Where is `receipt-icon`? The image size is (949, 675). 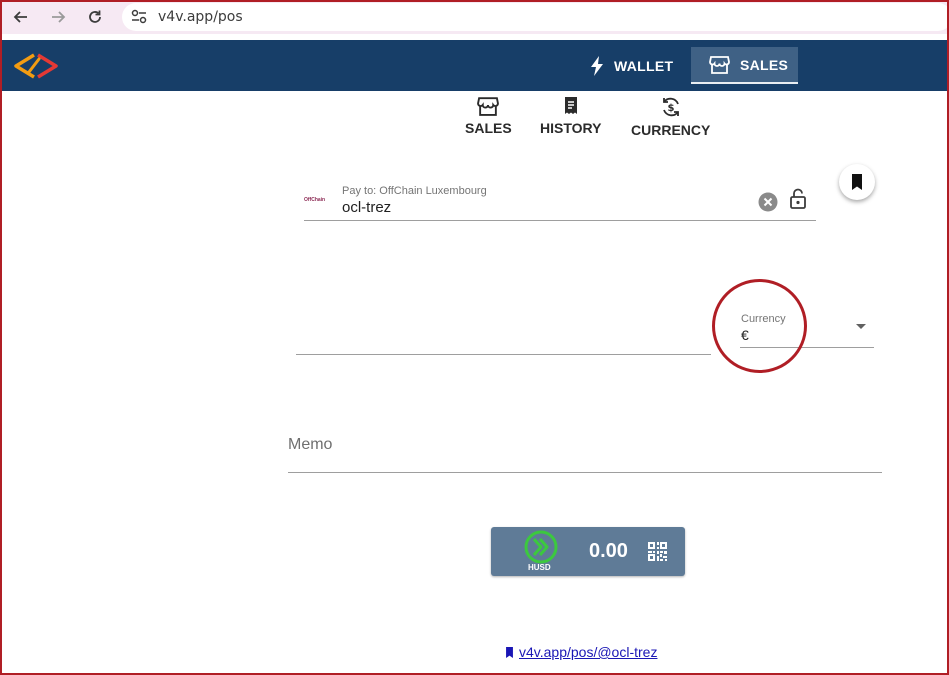
receipt-icon is located at coordinates (570, 105).